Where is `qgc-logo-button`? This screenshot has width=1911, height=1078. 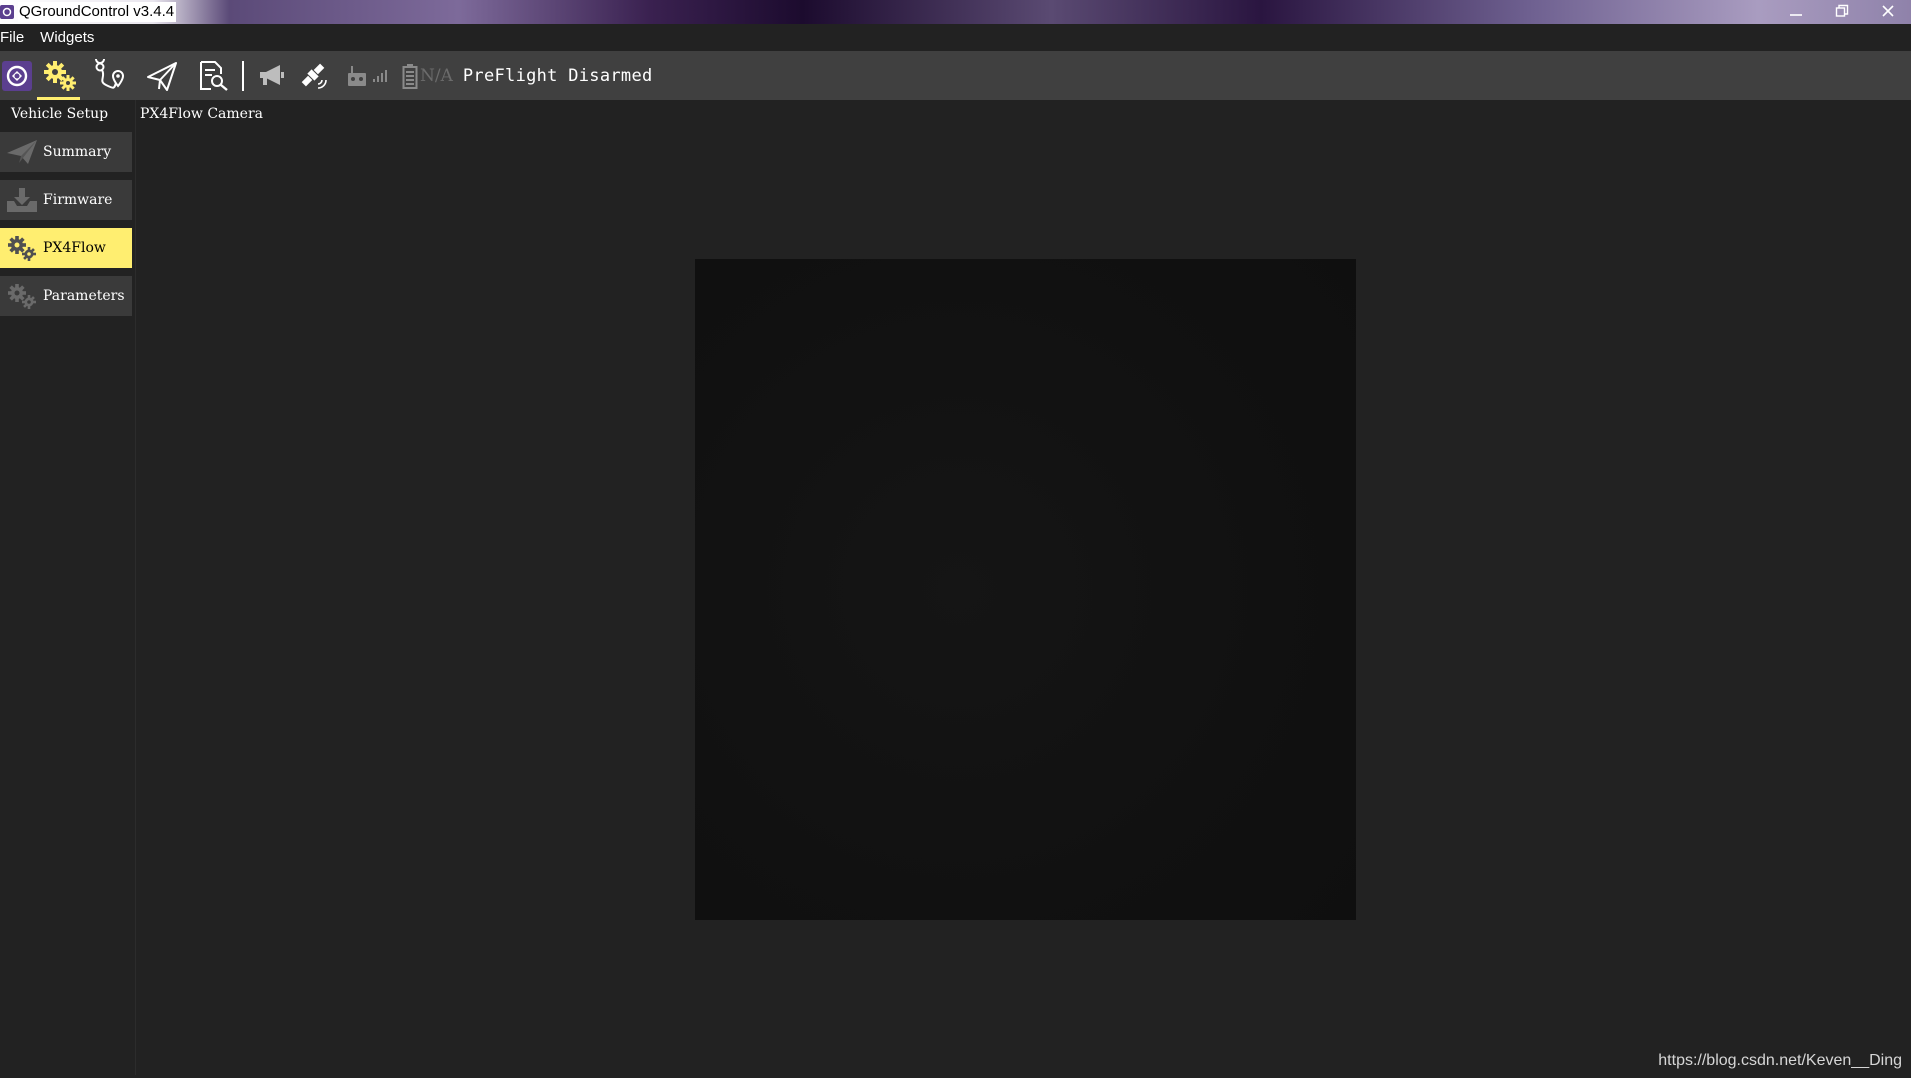 qgc-logo-button is located at coordinates (17, 75).